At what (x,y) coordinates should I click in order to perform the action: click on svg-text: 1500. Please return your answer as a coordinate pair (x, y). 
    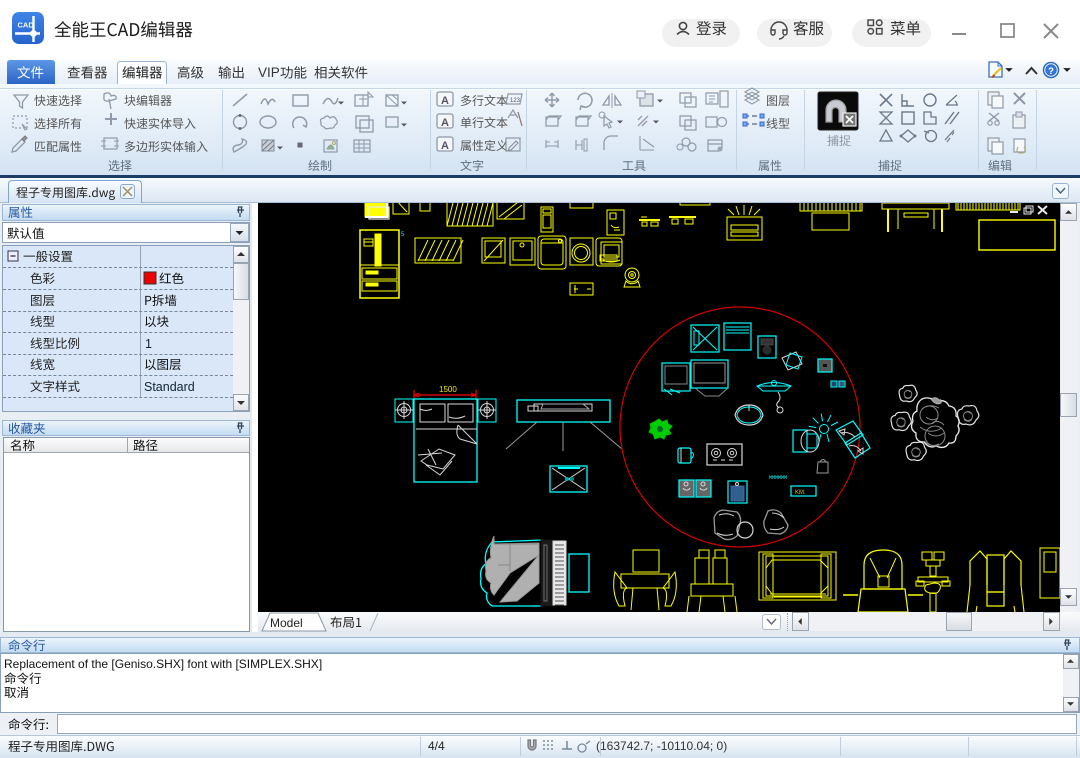
    Looking at the image, I should click on (448, 389).